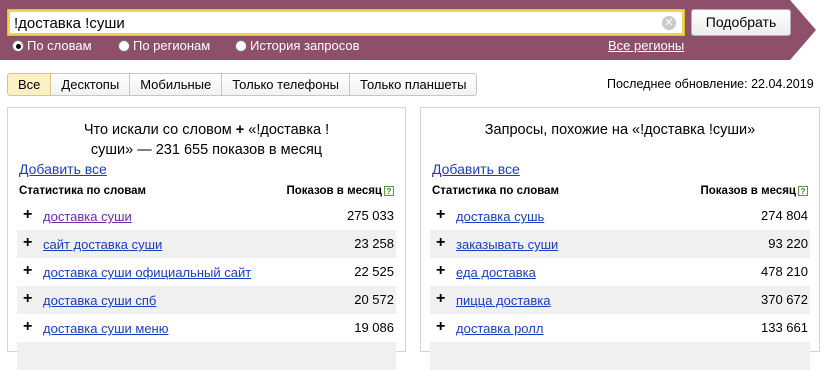 This screenshot has width=828, height=370. Describe the element at coordinates (784, 299) in the screenshot. I see `impressions-count: 370 672` at that location.